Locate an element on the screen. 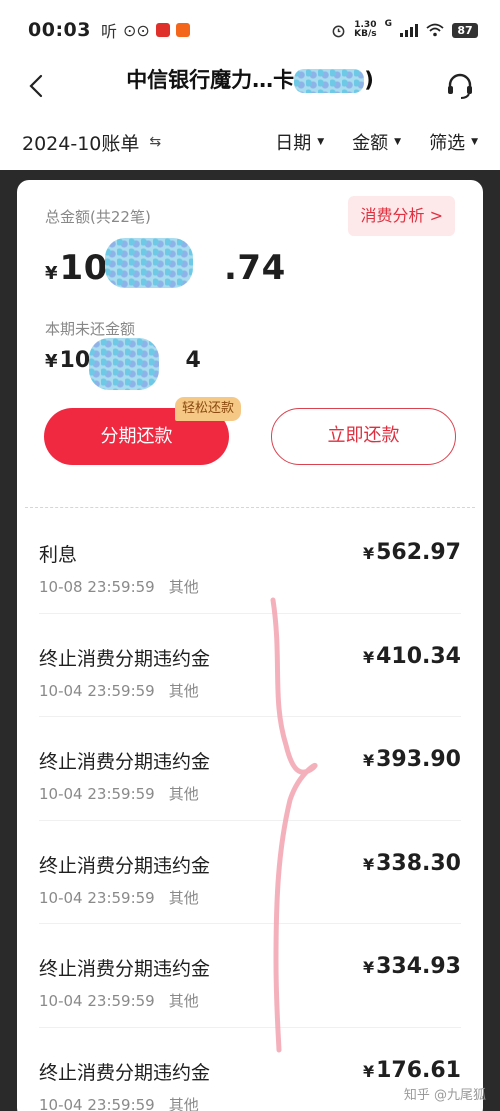  spending-analysis-button: 消费分析 > is located at coordinates (401, 216).